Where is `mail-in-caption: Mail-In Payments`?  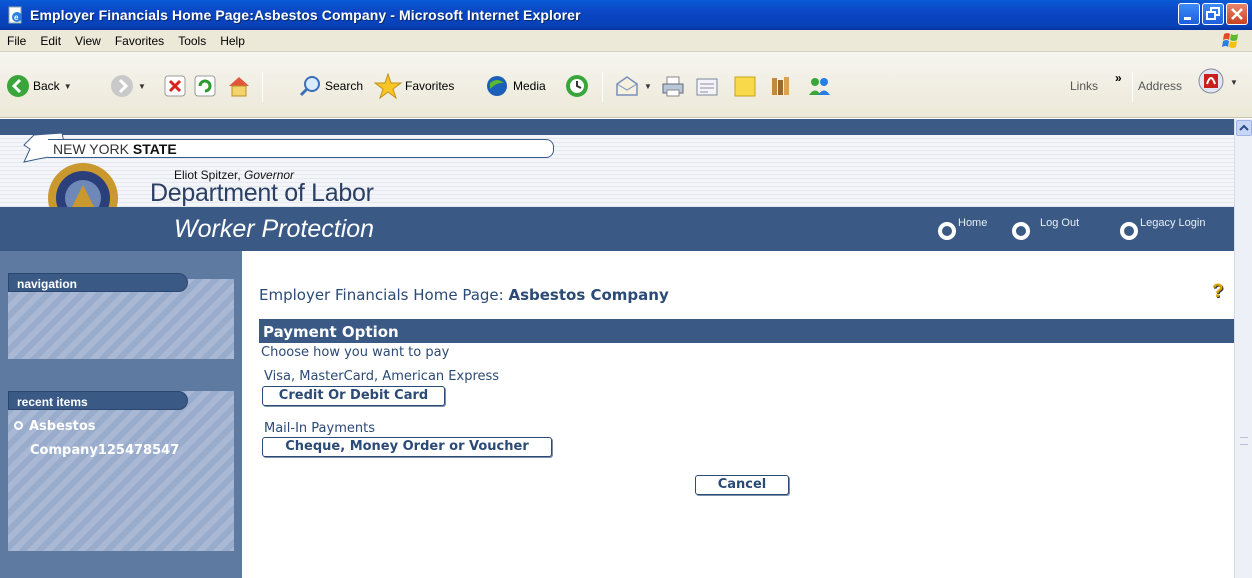
mail-in-caption: Mail-In Payments is located at coordinates (319, 428).